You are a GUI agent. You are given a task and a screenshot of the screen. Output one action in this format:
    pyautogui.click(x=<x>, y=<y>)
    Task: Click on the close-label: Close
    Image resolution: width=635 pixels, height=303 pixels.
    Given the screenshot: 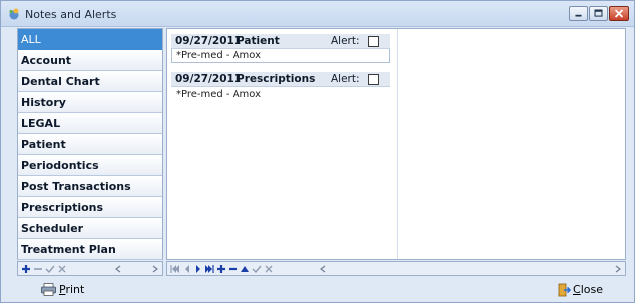 What is the action you would take?
    pyautogui.click(x=588, y=289)
    